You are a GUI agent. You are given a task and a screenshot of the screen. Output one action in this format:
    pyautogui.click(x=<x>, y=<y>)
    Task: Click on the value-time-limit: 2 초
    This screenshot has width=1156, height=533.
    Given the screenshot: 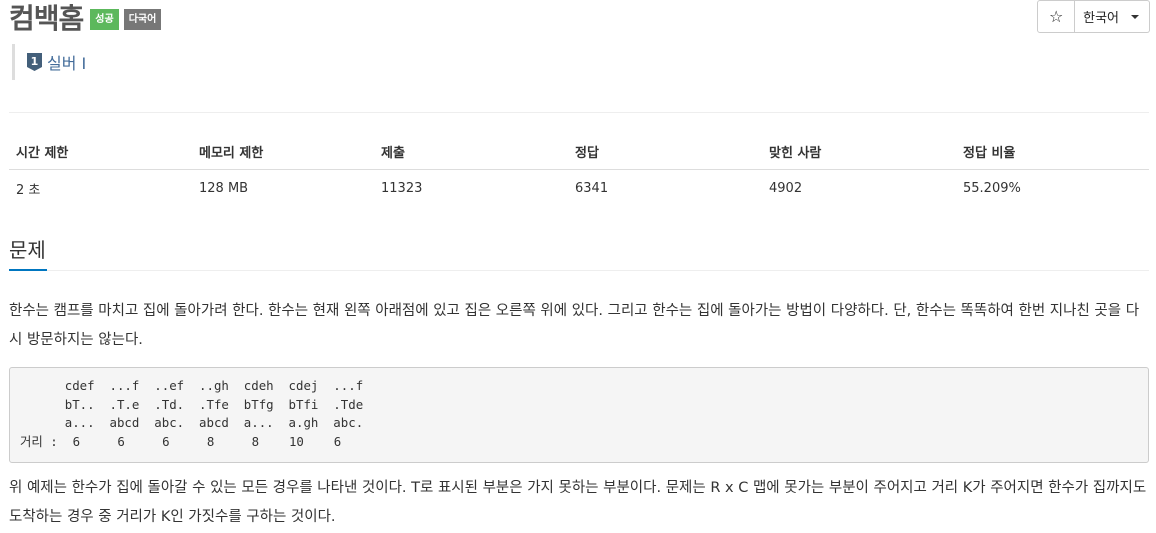 What is the action you would take?
    pyautogui.click(x=28, y=190)
    